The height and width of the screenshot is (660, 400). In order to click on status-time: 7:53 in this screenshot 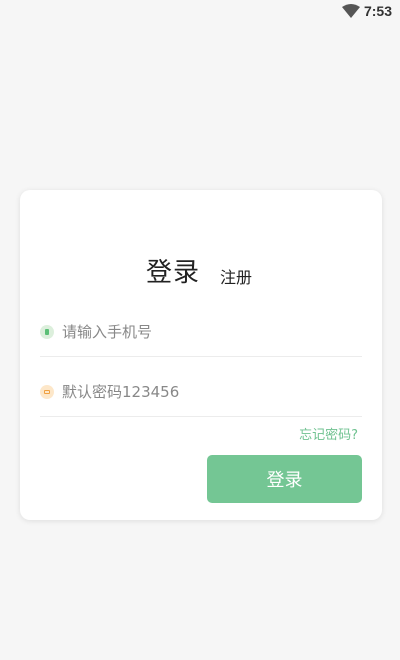, I will do `click(377, 11)`.